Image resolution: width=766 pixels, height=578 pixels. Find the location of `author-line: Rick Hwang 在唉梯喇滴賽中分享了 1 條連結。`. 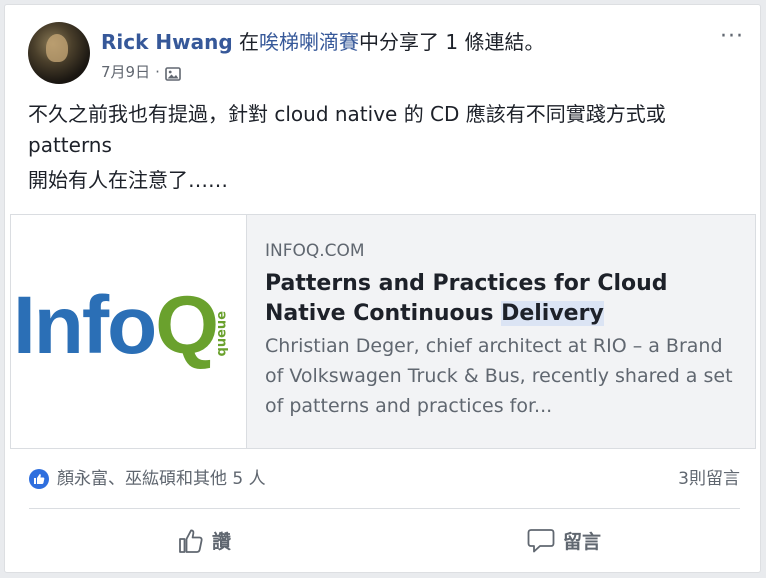

author-line: Rick Hwang 在唉梯喇滴賽中分享了 1 條連結。 is located at coordinates (322, 42).